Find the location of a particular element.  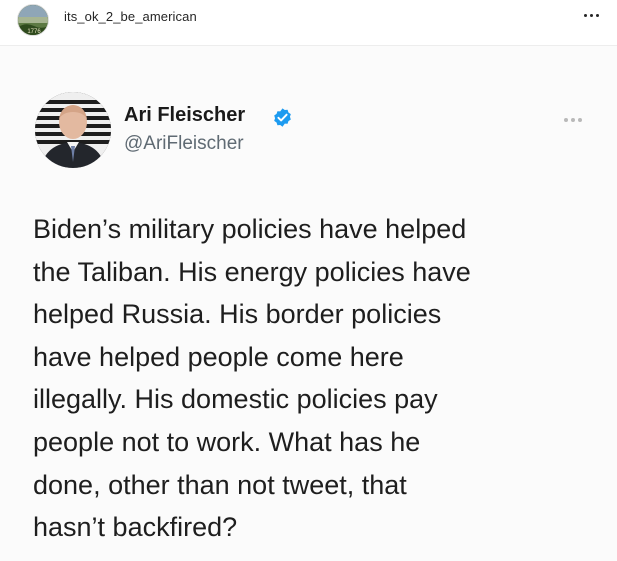

svg-text: 1776 is located at coordinates (34, 32).